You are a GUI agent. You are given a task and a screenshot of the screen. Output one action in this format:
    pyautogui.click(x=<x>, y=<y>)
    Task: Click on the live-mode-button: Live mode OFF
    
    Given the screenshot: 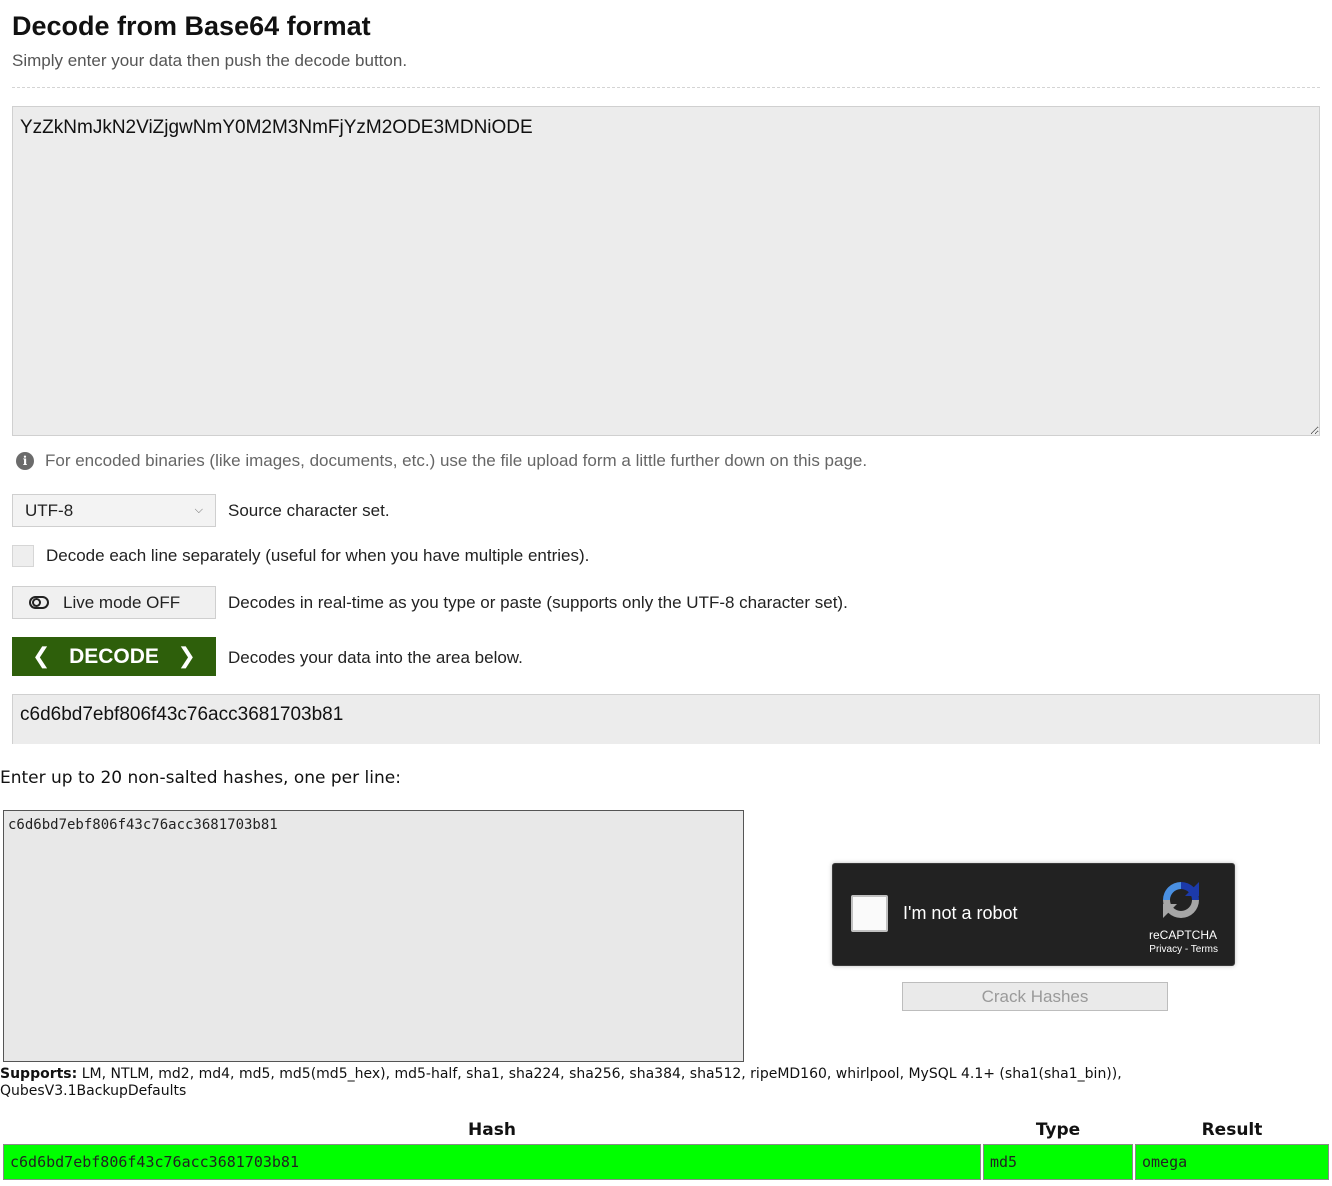 What is the action you would take?
    pyautogui.click(x=114, y=602)
    